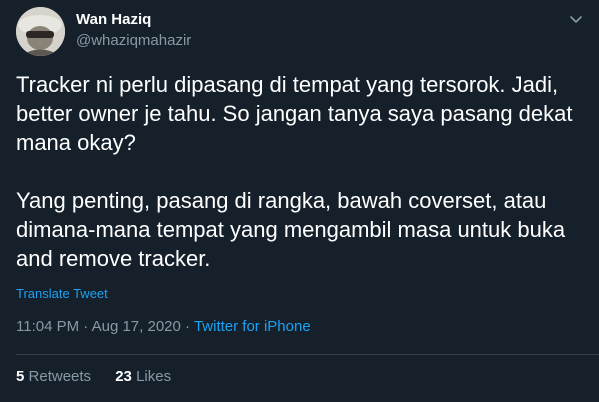 This screenshot has height=402, width=599. What do you see at coordinates (123, 376) in the screenshot?
I see `likes-count: 23` at bounding box center [123, 376].